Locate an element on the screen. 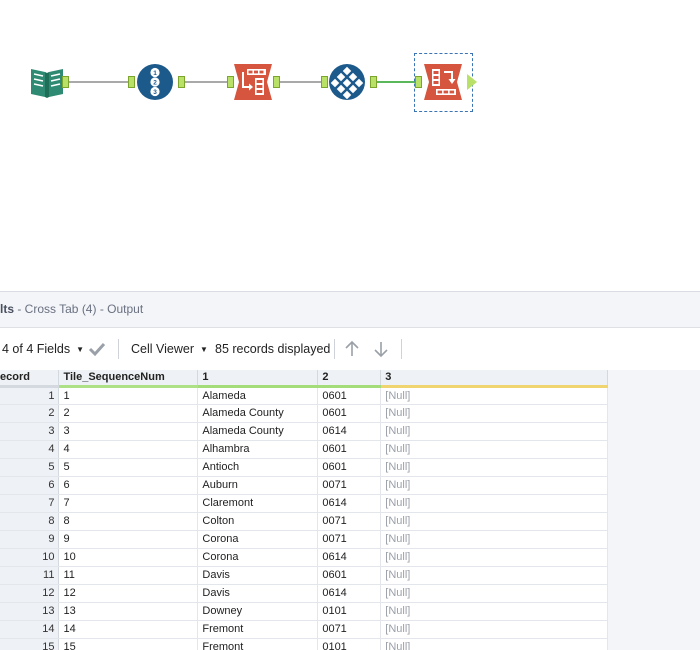  cross-tab-tool-icon is located at coordinates (443, 82).